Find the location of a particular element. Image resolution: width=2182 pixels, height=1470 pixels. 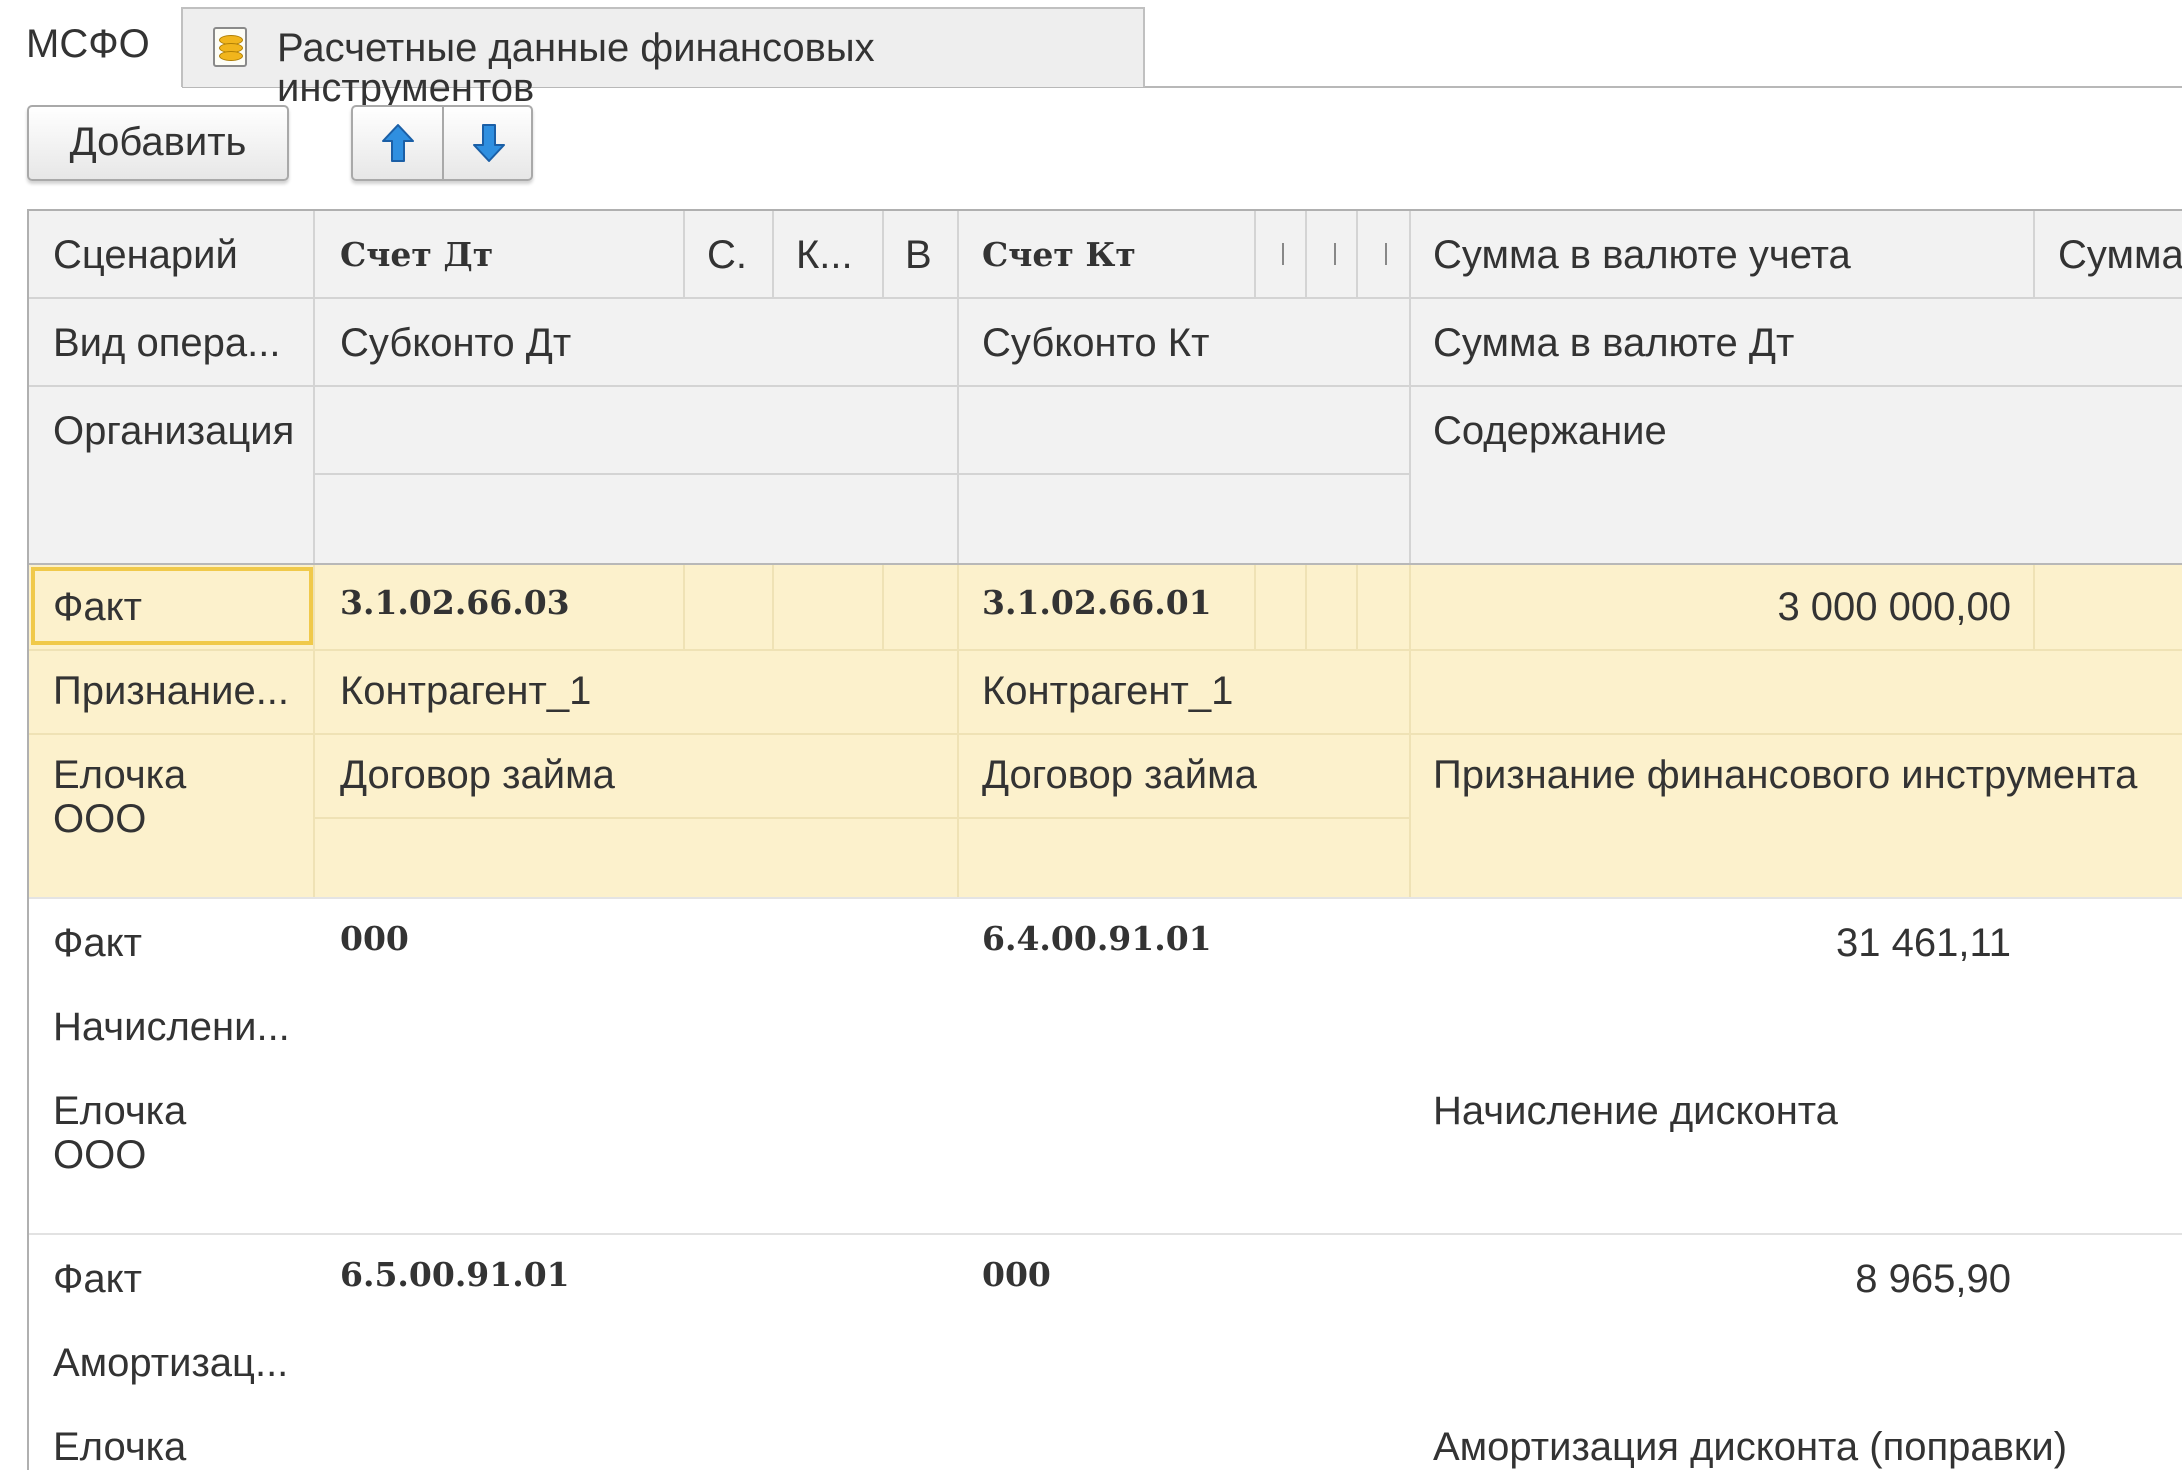

move-down-button is located at coordinates (487, 143).